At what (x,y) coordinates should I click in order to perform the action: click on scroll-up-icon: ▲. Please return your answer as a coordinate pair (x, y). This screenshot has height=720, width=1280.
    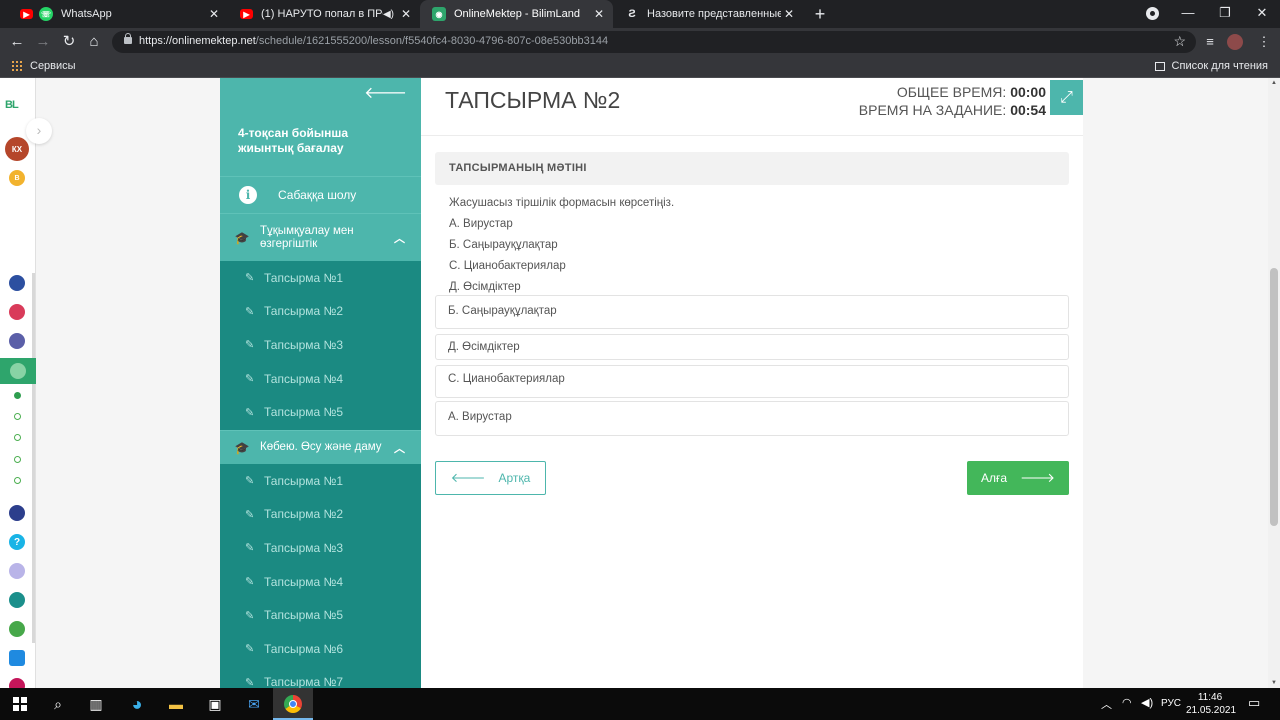
    Looking at the image, I should click on (1274, 83).